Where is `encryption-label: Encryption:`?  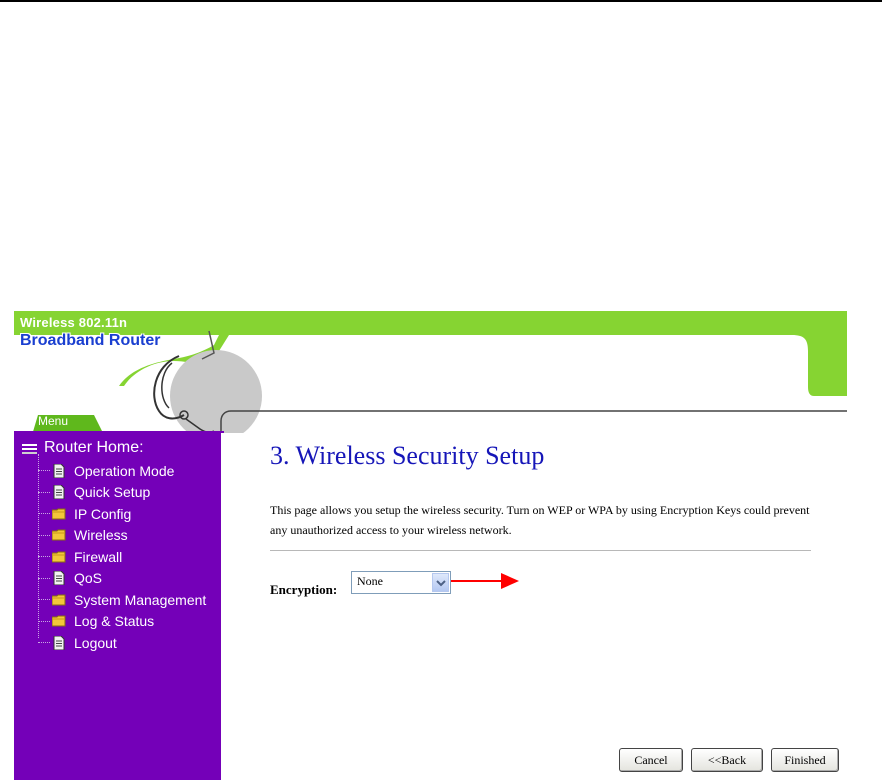 encryption-label: Encryption: is located at coordinates (304, 589).